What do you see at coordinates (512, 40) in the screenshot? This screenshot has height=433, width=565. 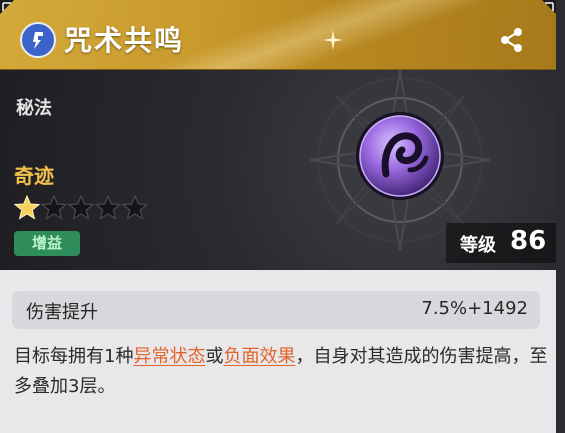 I see `share-icon` at bounding box center [512, 40].